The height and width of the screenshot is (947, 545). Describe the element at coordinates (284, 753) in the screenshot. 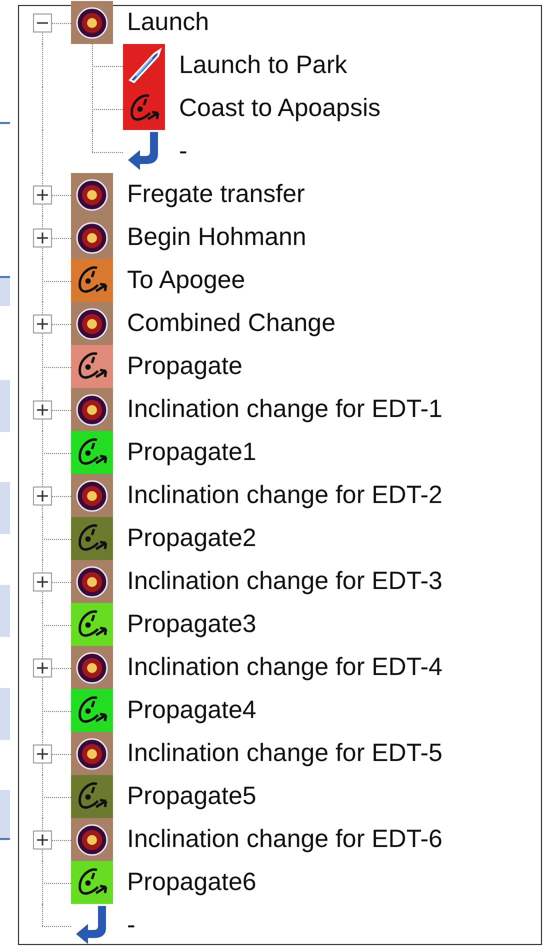

I see `tree-item: Inclination change for EDT-5` at that location.